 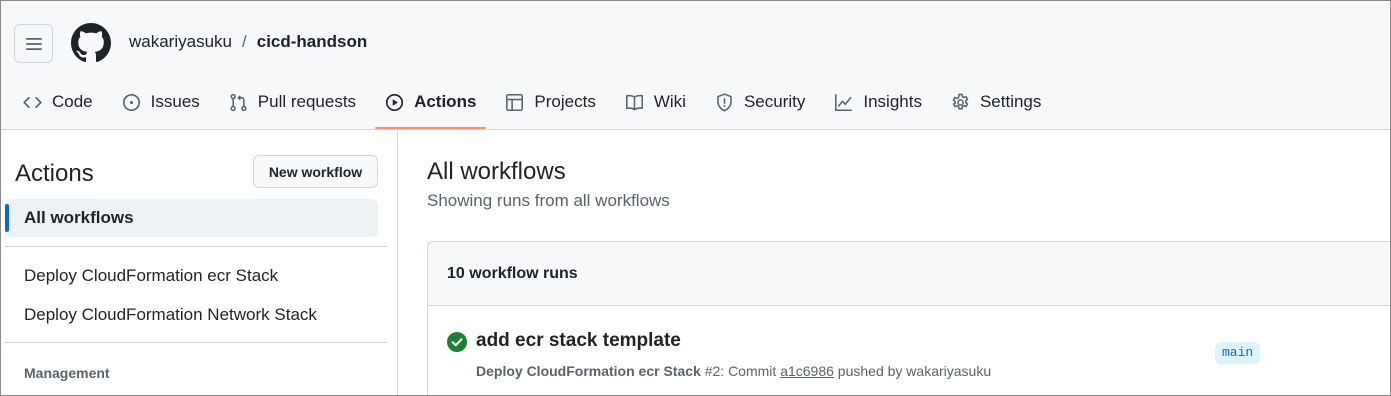 I want to click on tab-projects: Projects, so click(x=550, y=102).